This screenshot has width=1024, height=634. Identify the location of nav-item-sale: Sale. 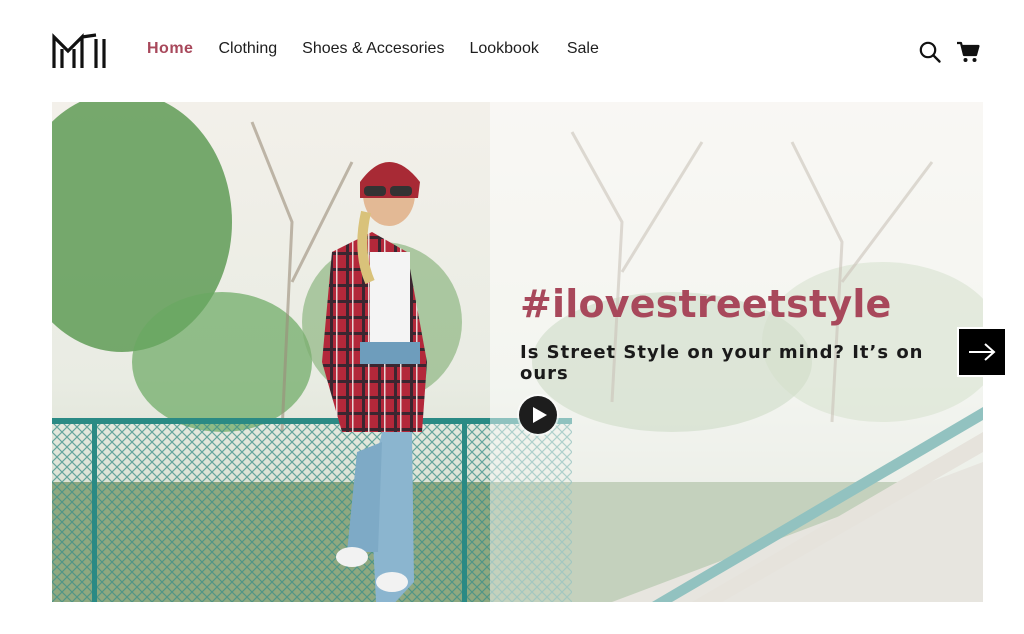
(583, 49).